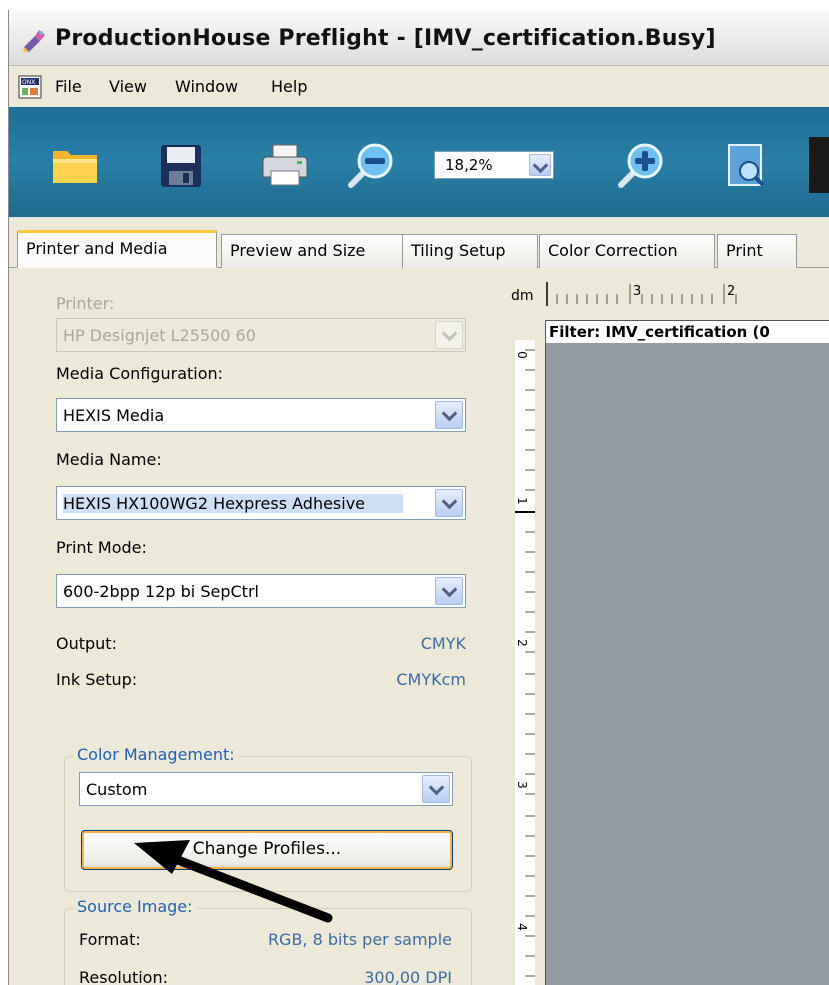 Image resolution: width=829 pixels, height=985 pixels. I want to click on print-mode-select: 600-2bpp 12p bi SepCtrl, so click(261, 591).